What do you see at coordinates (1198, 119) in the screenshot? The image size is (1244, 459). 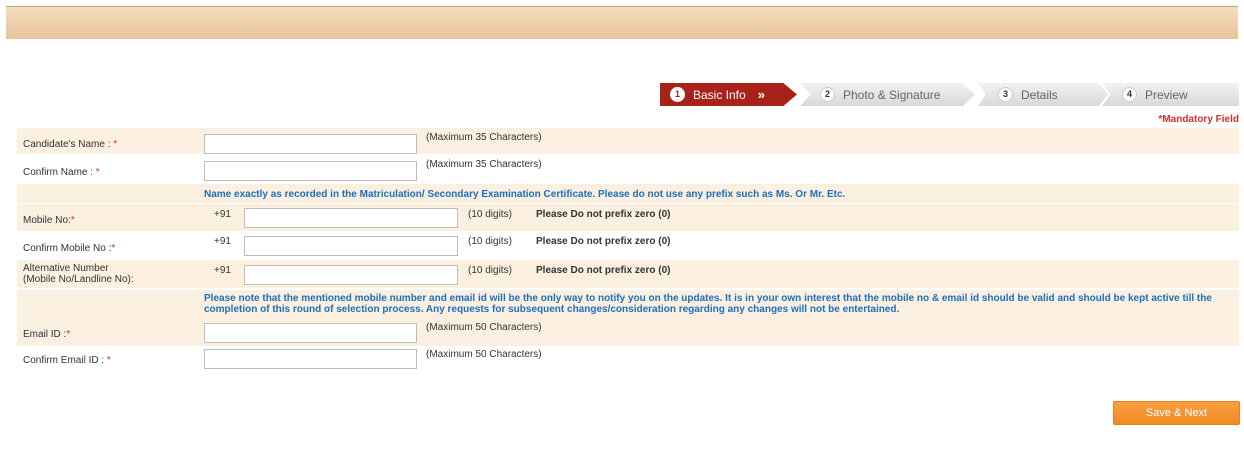 I see `mandatory-field-note: *Mandatory Field` at bounding box center [1198, 119].